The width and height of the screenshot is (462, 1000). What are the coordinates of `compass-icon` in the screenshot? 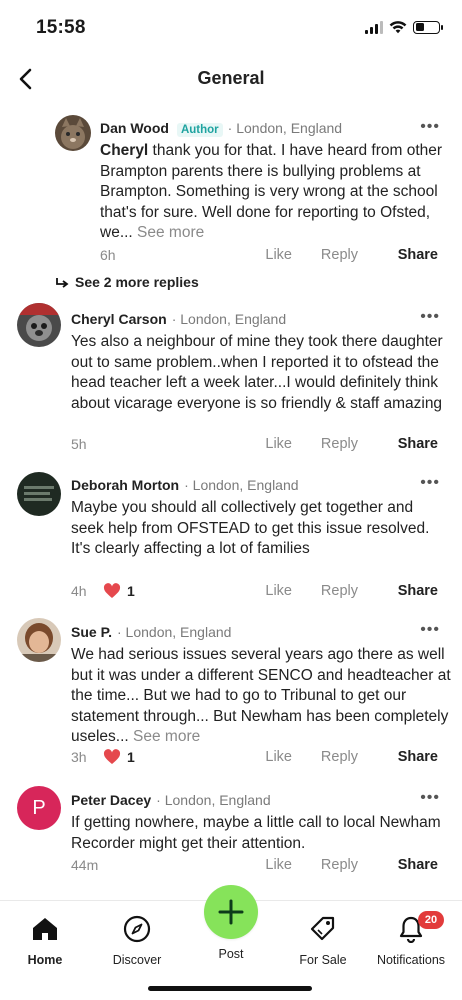 It's located at (137, 929).